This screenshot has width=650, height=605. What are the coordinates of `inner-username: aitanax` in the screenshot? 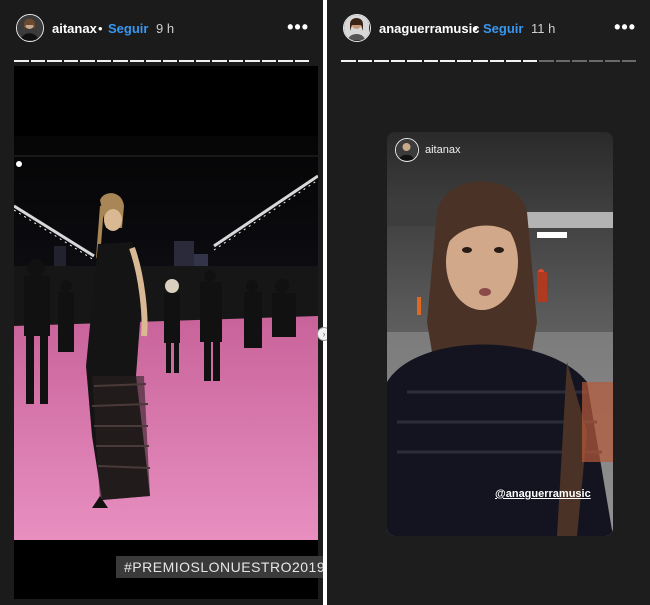 It's located at (443, 150).